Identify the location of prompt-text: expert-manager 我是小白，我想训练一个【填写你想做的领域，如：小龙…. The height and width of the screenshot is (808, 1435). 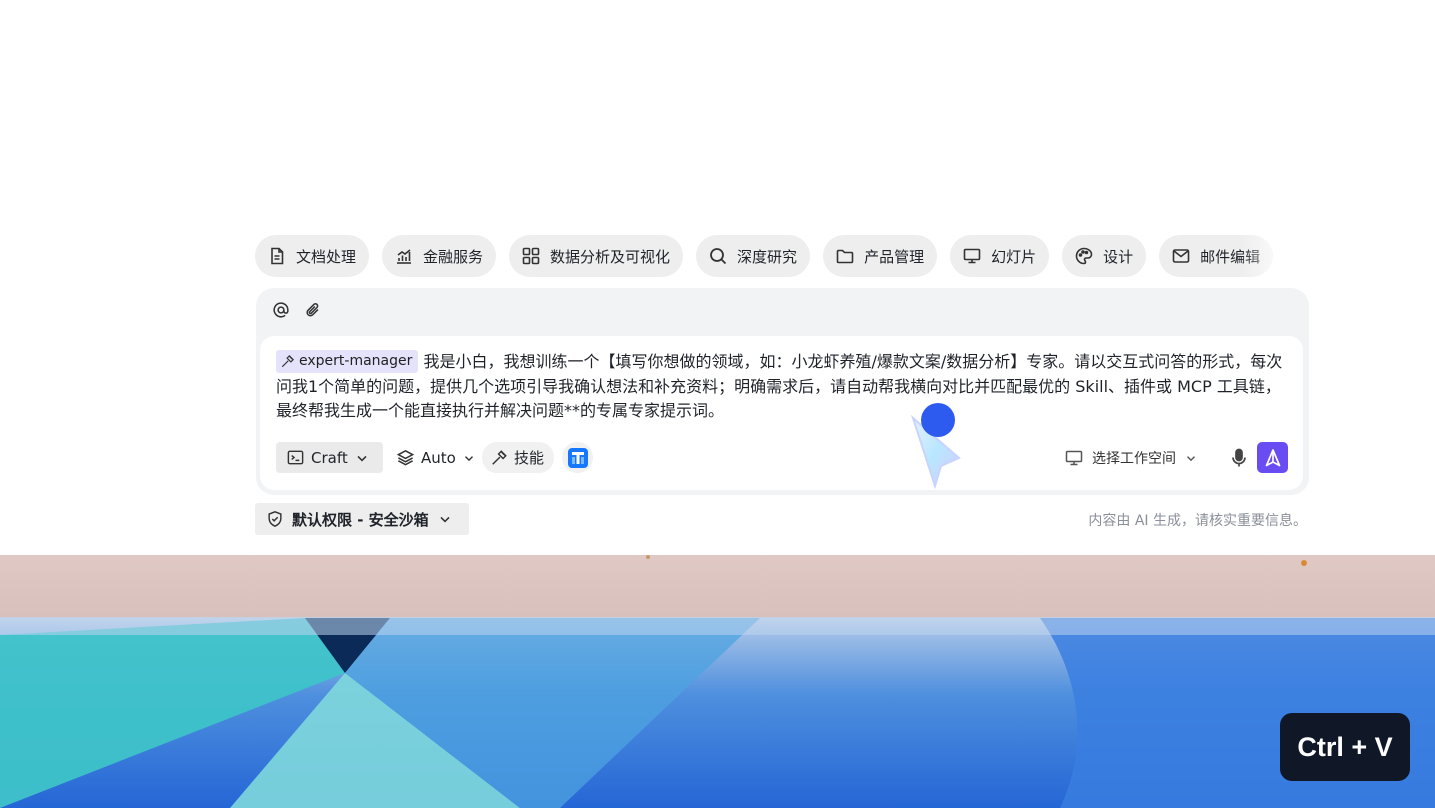
(782, 387).